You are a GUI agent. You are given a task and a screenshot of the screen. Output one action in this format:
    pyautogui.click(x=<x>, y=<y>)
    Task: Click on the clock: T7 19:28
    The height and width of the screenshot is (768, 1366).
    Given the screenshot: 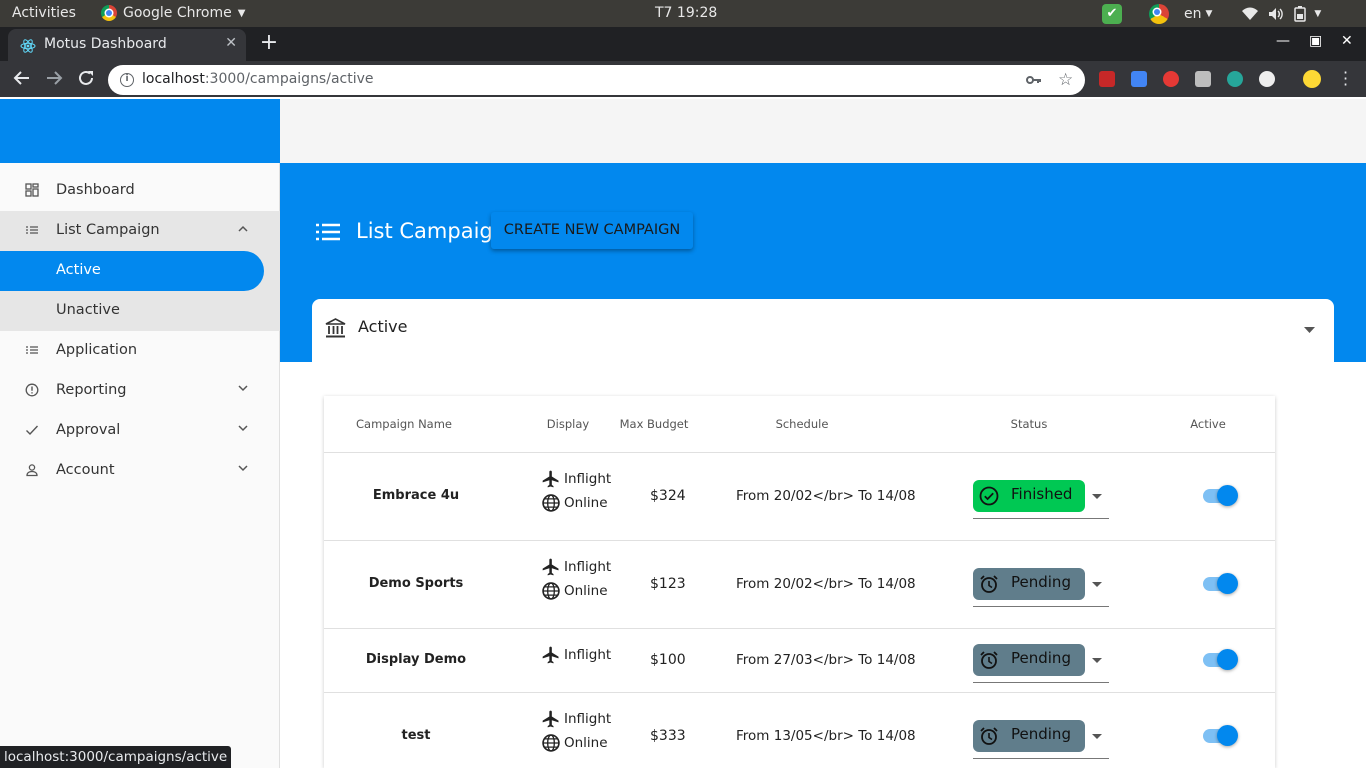 What is the action you would take?
    pyautogui.click(x=686, y=13)
    